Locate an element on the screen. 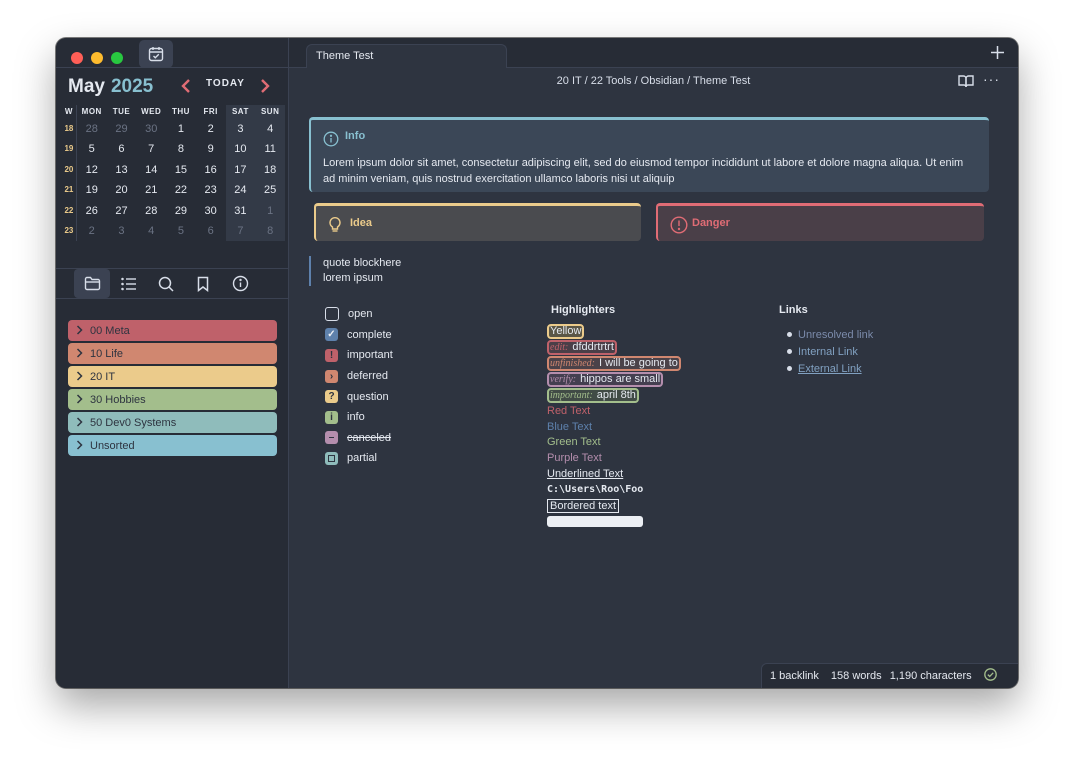  folder-item: 20 IT is located at coordinates (172, 376).